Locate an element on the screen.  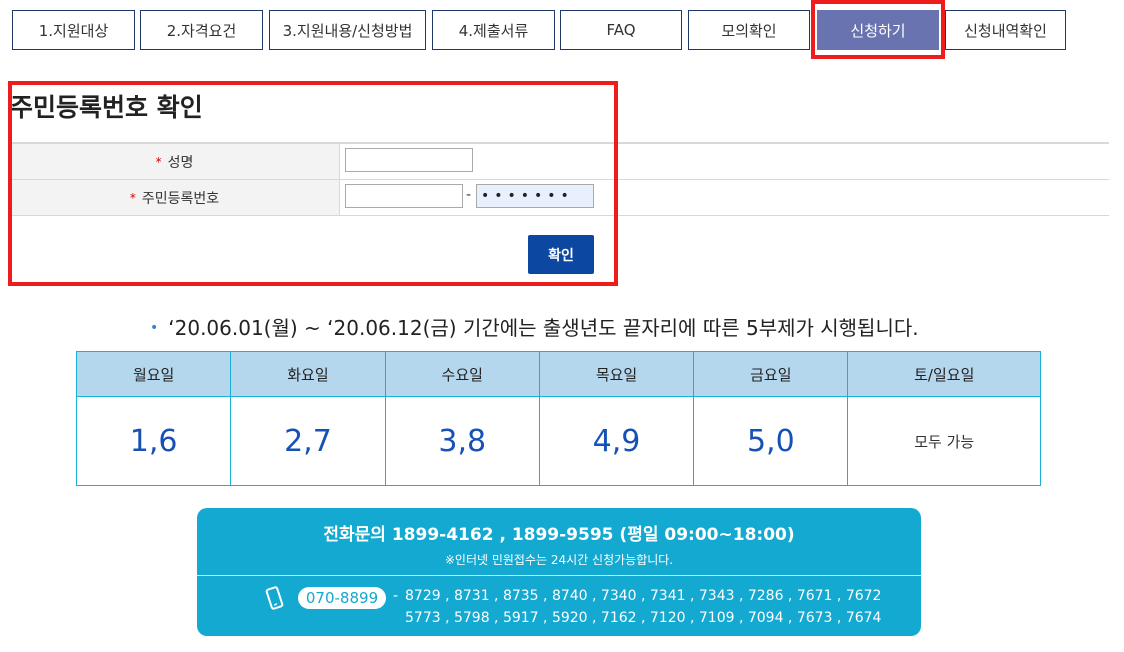
value-wednesday: 3,8 is located at coordinates (462, 441).